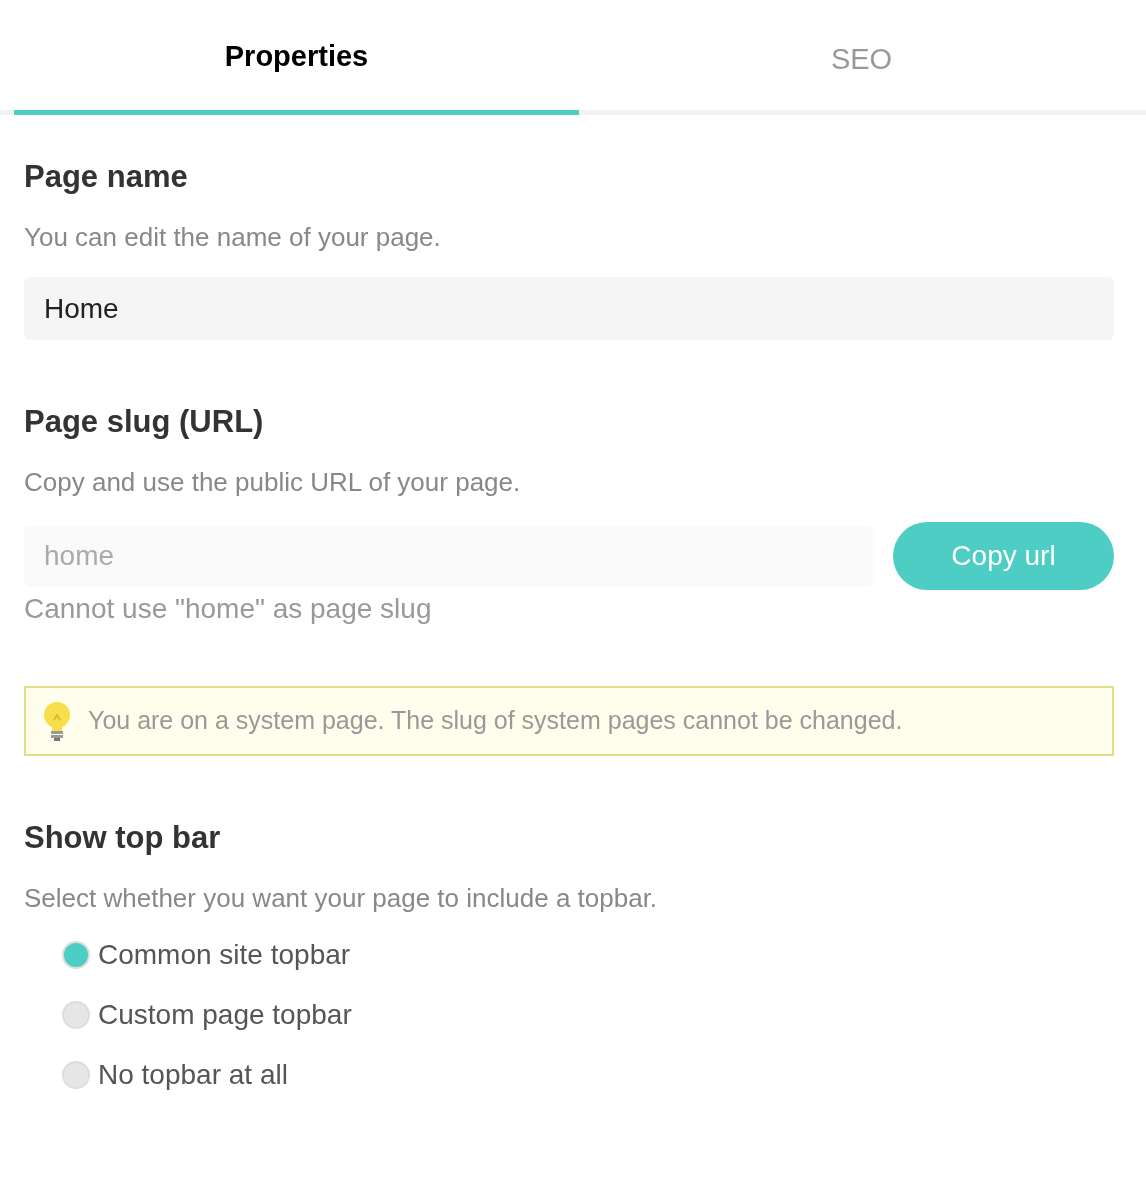  I want to click on tab: Properties, so click(296, 57).